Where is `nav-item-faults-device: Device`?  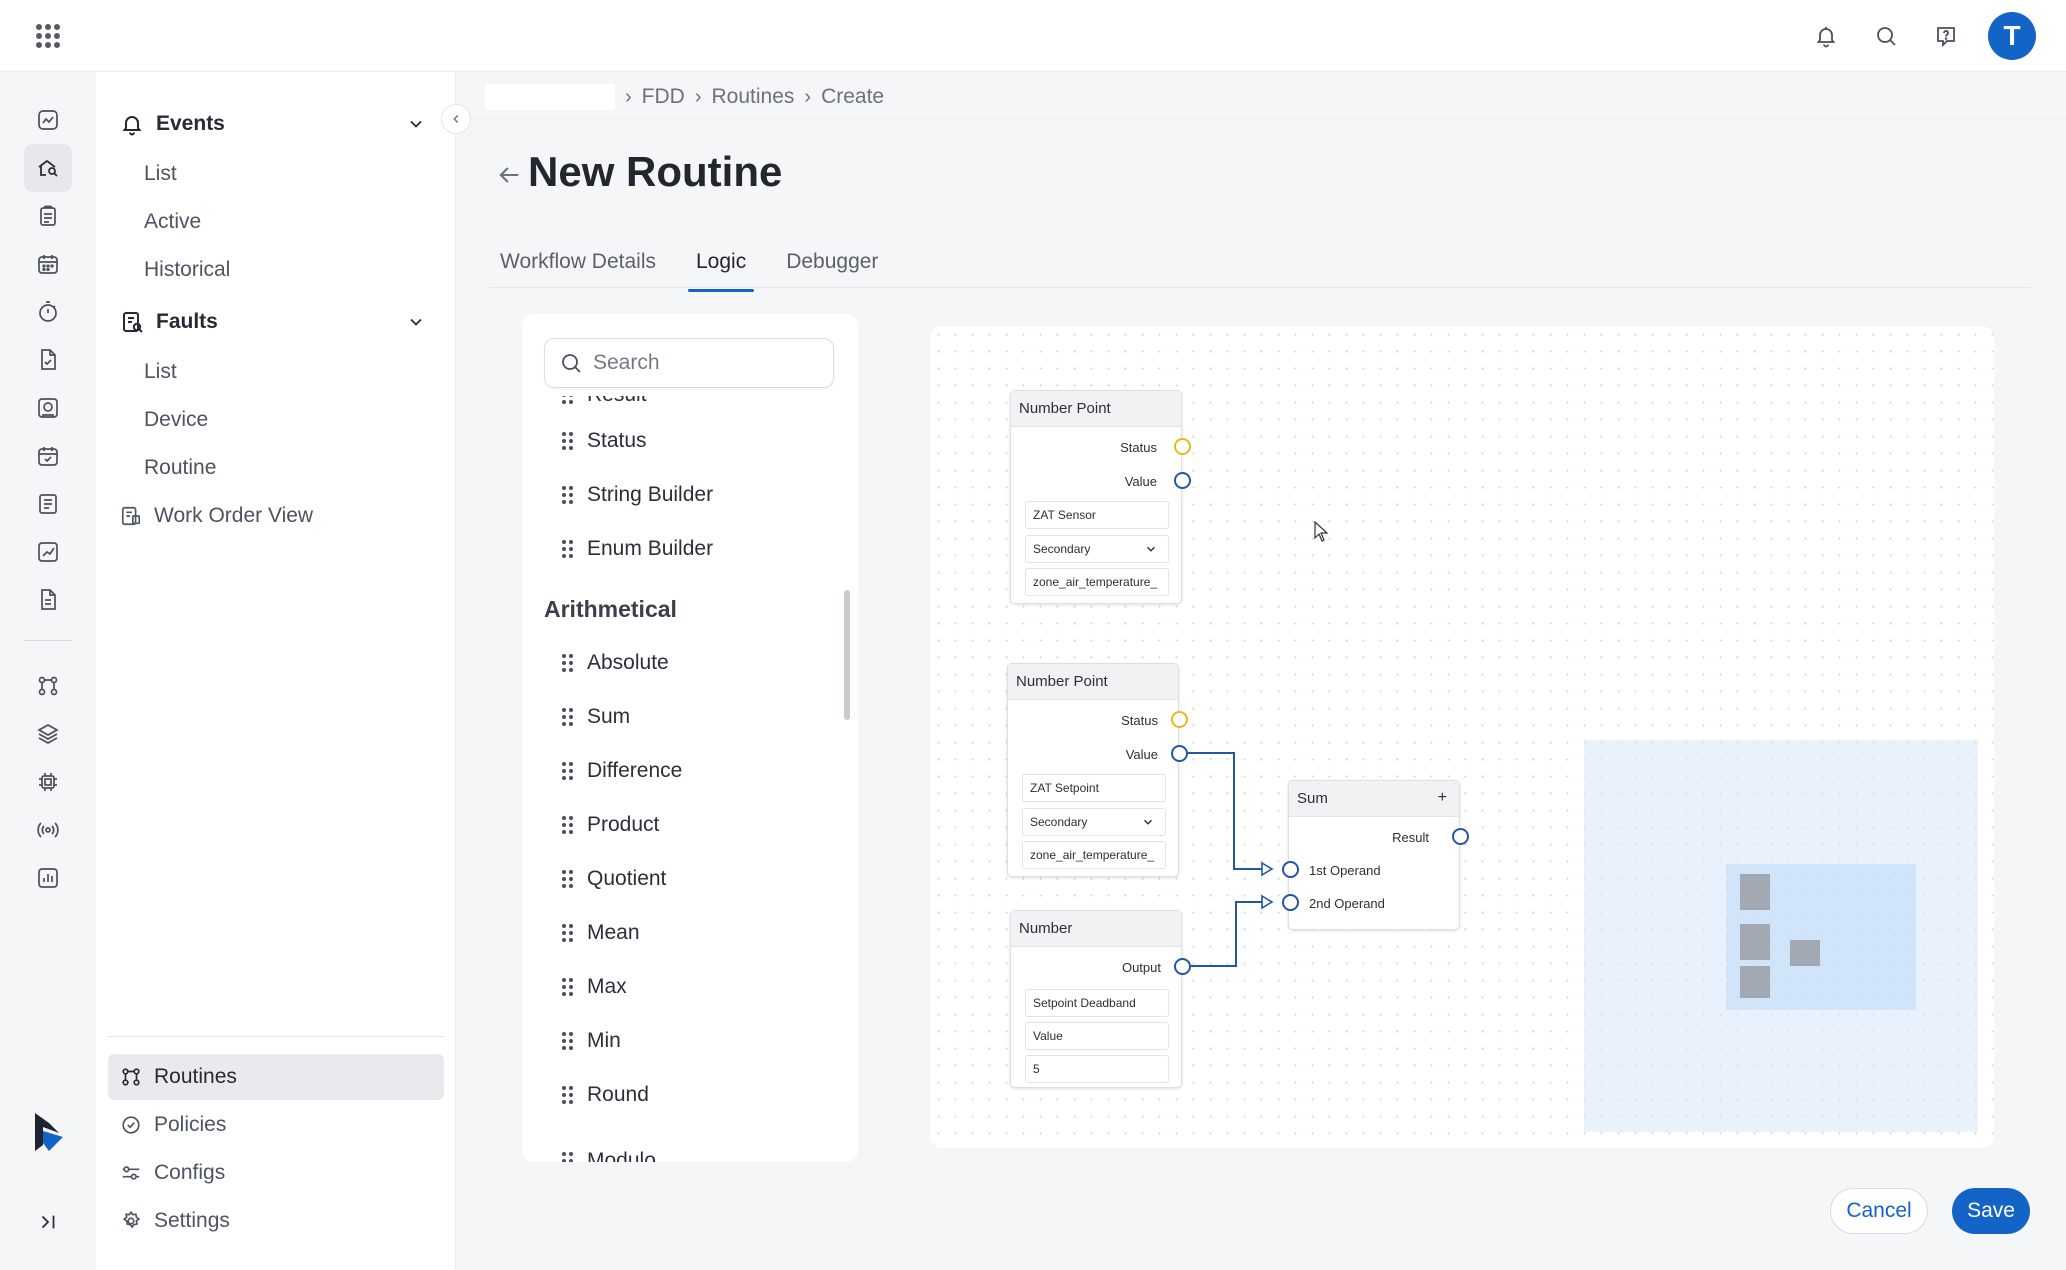 nav-item-faults-device: Device is located at coordinates (176, 420).